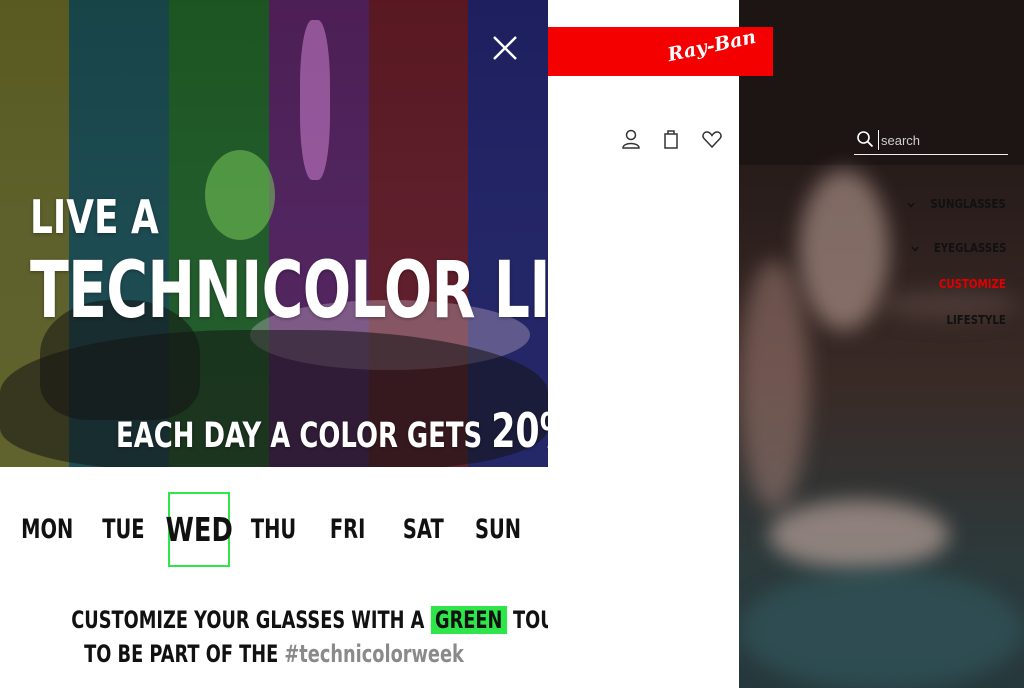  I want to click on day-label: SAT, so click(423, 529).